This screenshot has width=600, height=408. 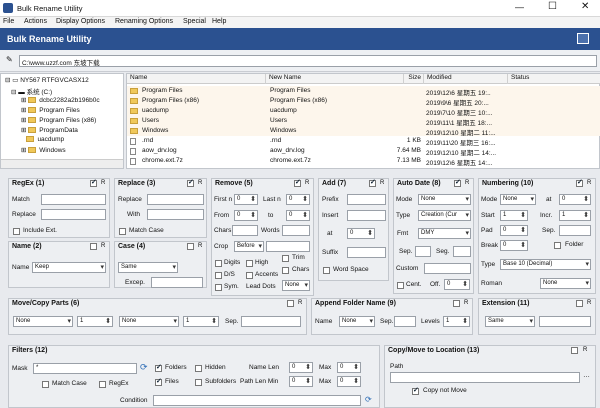 I want to click on path-input: C:\www.uzzf.com 东坡下载, so click(x=308, y=61).